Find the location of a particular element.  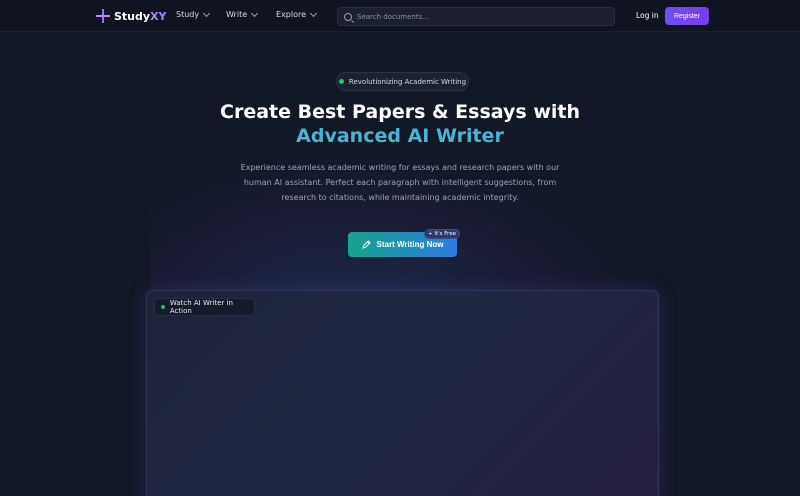

logo-accent-text: XY is located at coordinates (158, 16).